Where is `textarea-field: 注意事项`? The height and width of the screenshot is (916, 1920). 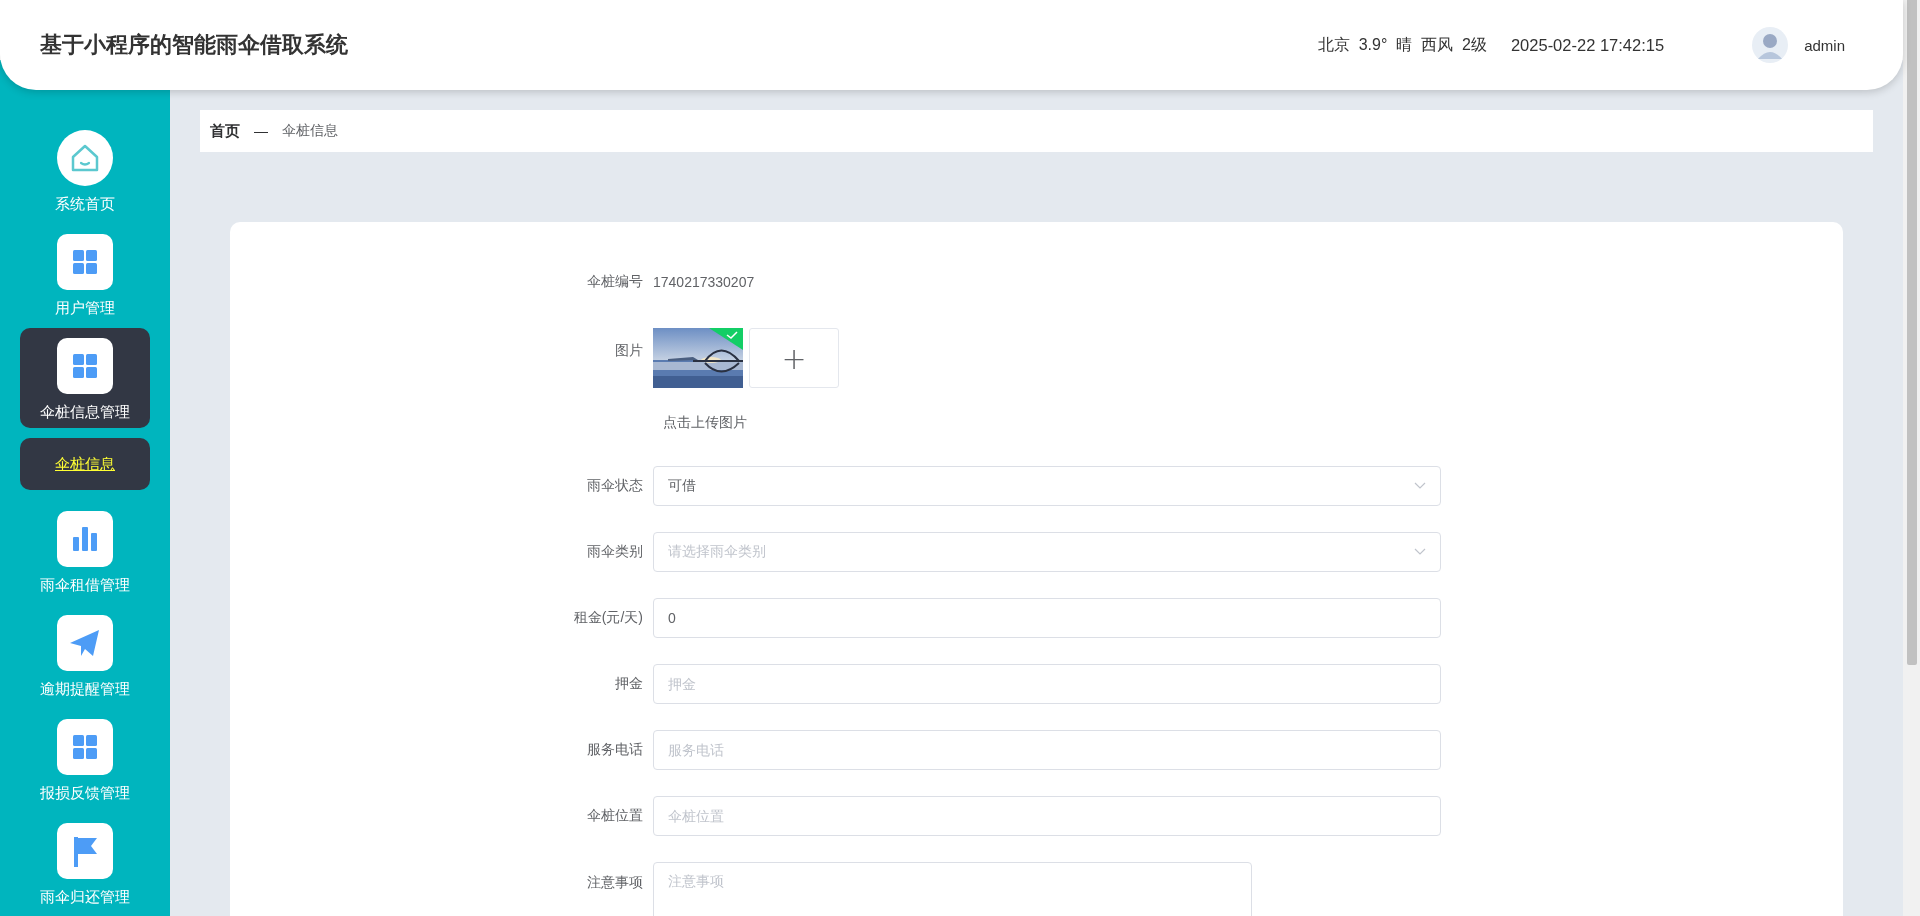
textarea-field: 注意事项 is located at coordinates (952, 889).